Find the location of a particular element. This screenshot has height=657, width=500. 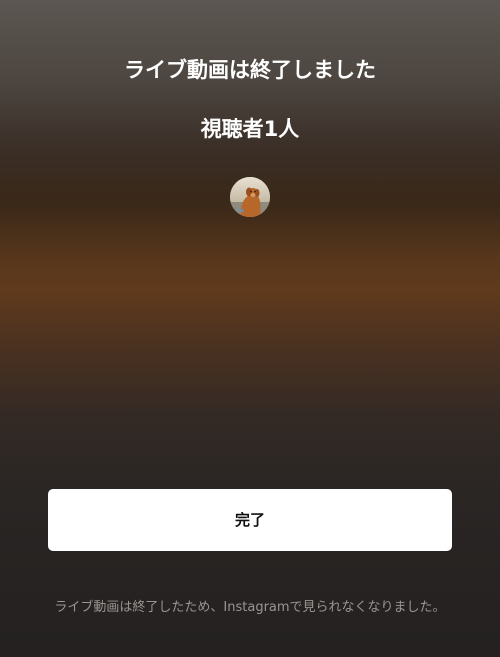

live-ended-title: ライブ動画は終了しました is located at coordinates (250, 70).